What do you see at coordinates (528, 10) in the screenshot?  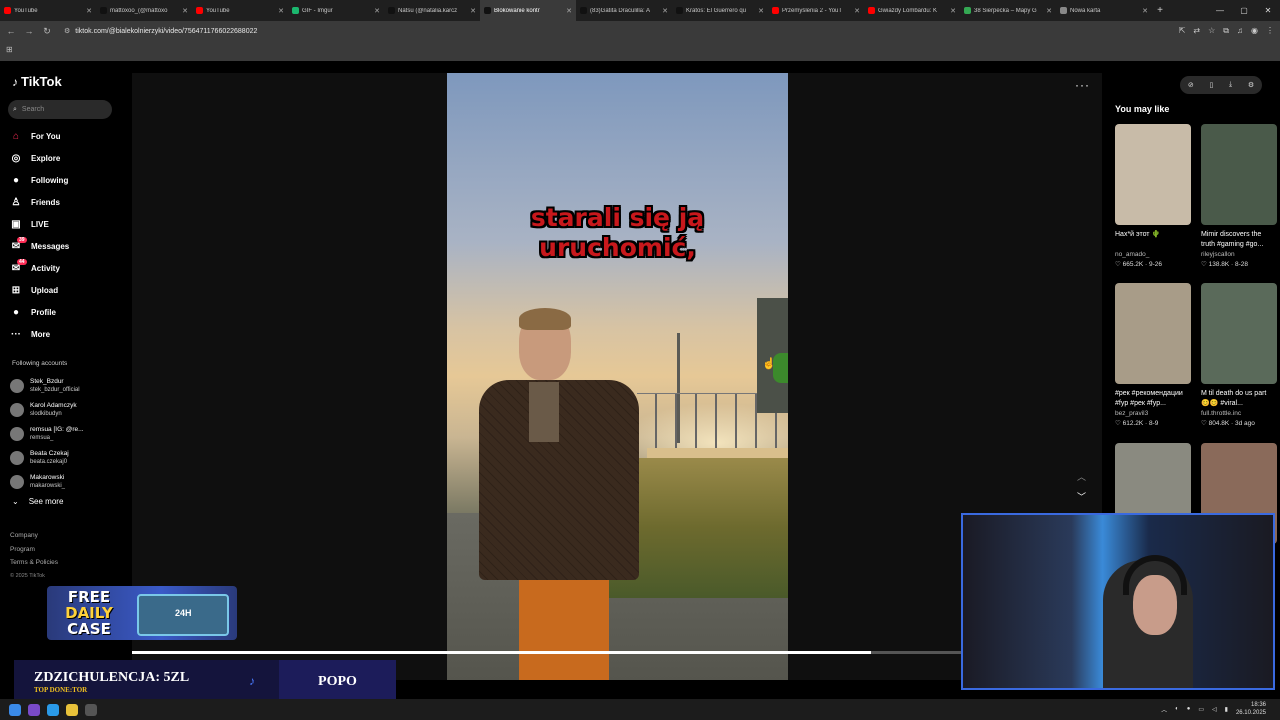 I see `browser-tab: Blokowanie kontr ✕` at bounding box center [528, 10].